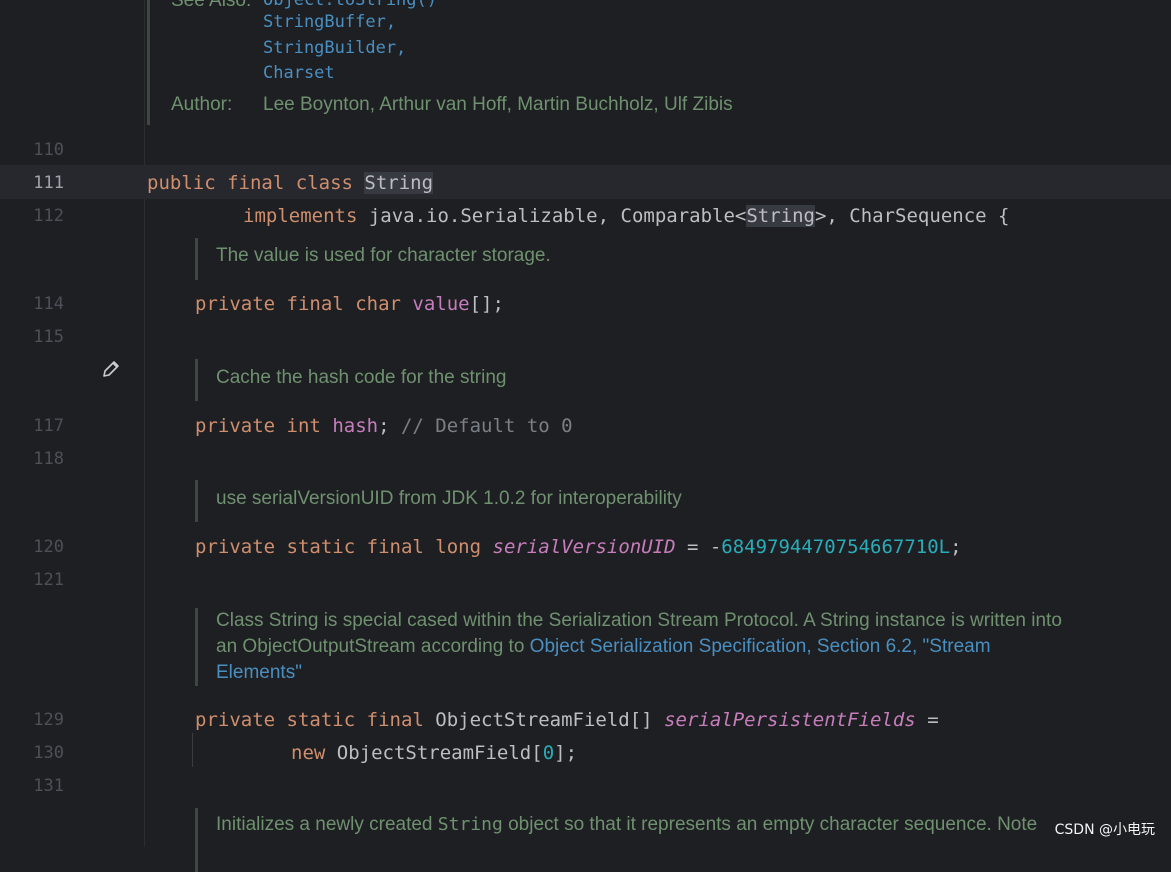  What do you see at coordinates (303, 426) in the screenshot?
I see `keyword: int` at bounding box center [303, 426].